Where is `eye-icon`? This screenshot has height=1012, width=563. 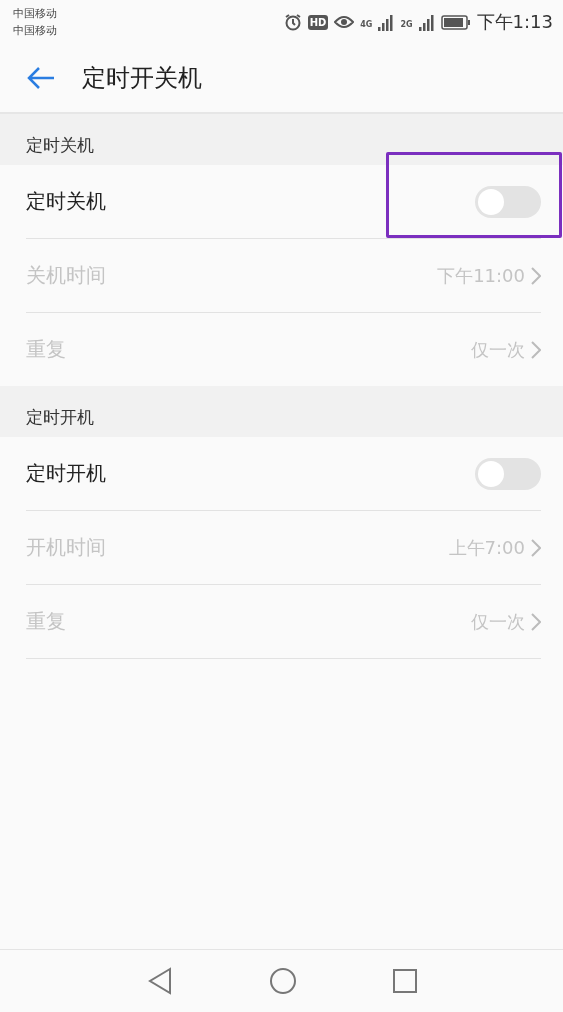 eye-icon is located at coordinates (344, 22).